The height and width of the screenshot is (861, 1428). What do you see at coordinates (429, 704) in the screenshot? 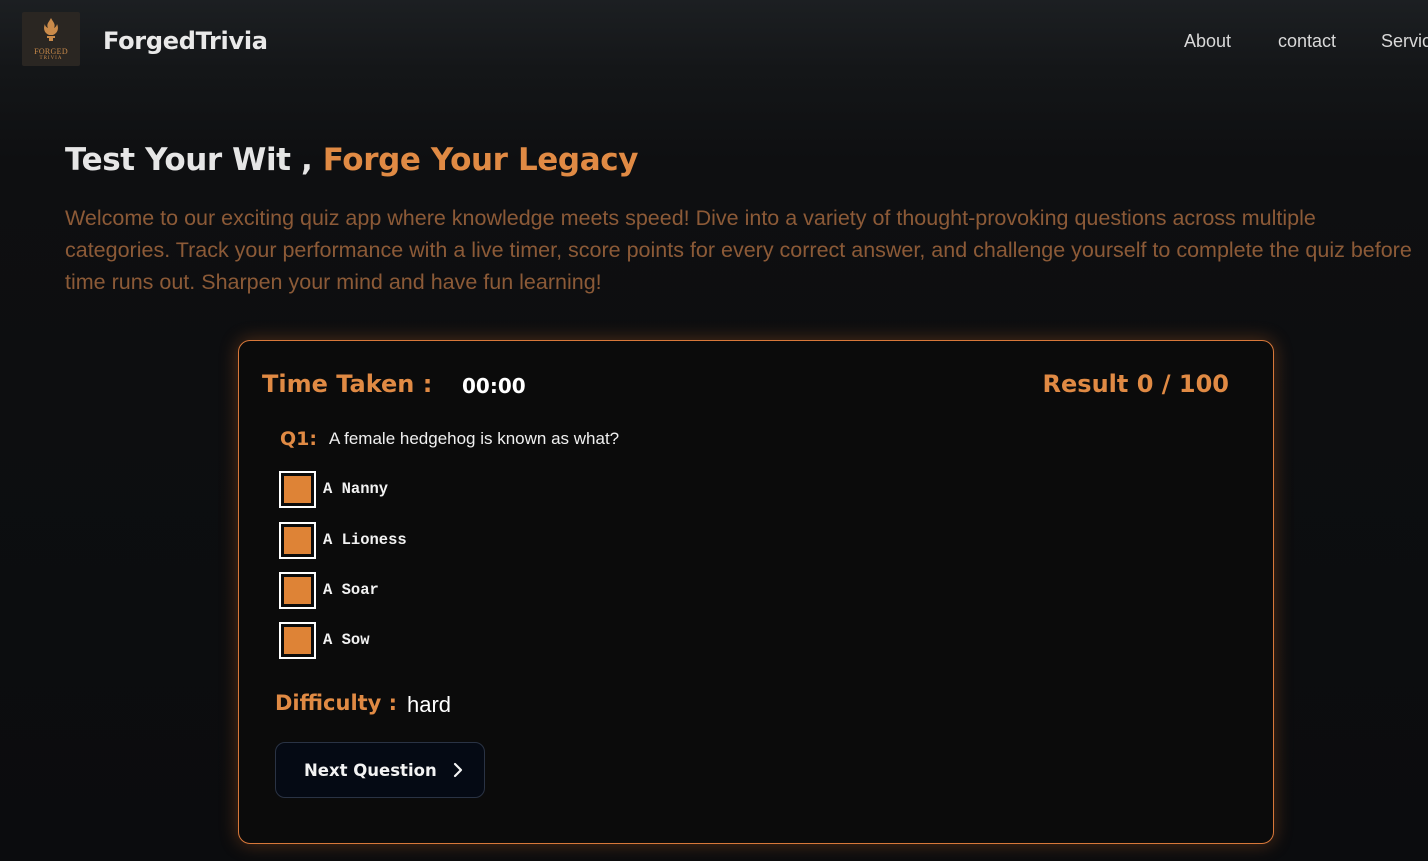
I see `difficulty-value: hard` at bounding box center [429, 704].